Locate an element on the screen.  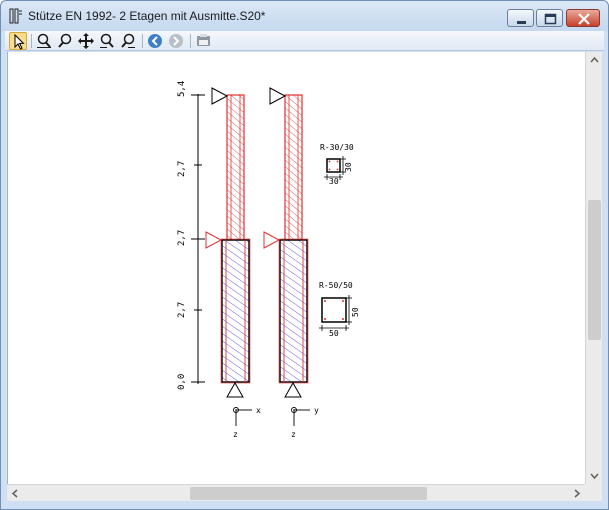
toolbar is located at coordinates (304, 41).